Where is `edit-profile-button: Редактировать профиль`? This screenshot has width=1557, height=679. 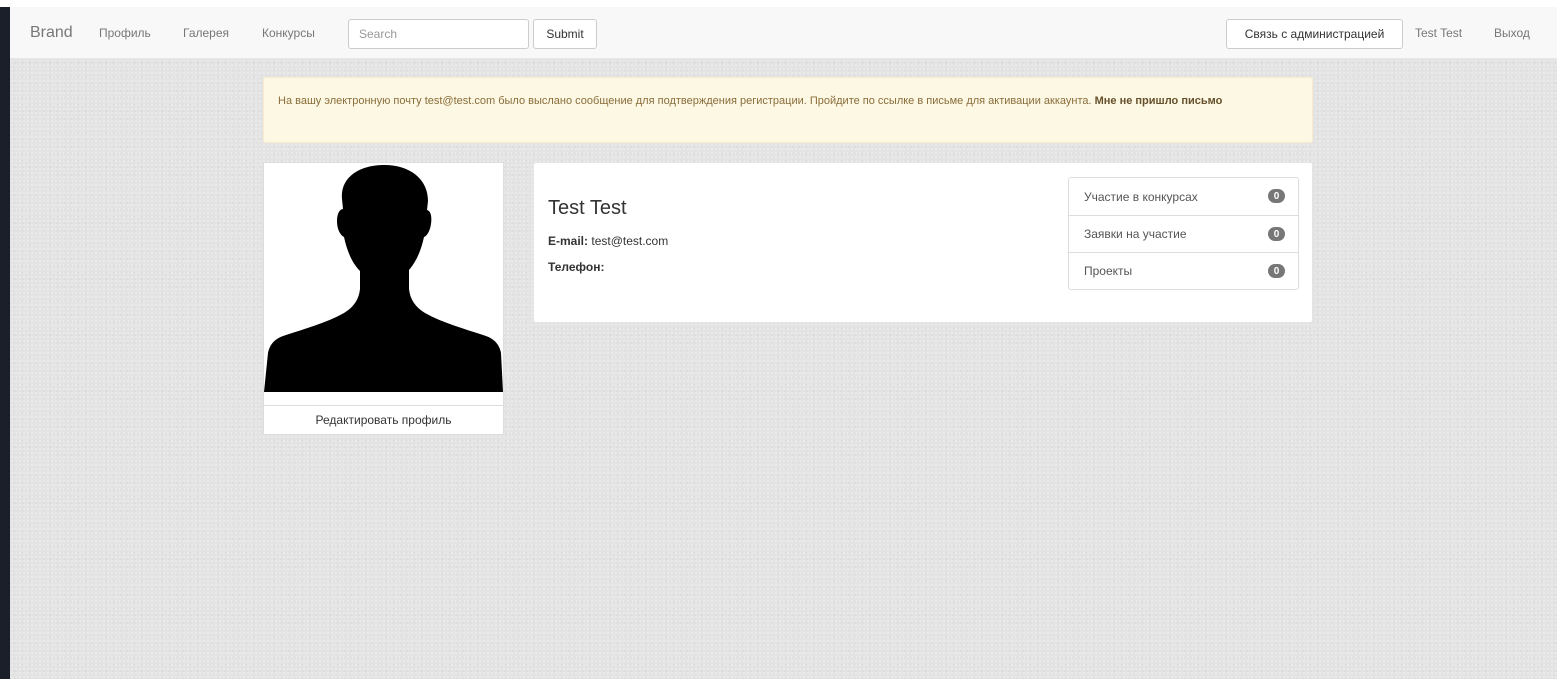
edit-profile-button: Редактировать профиль is located at coordinates (383, 420).